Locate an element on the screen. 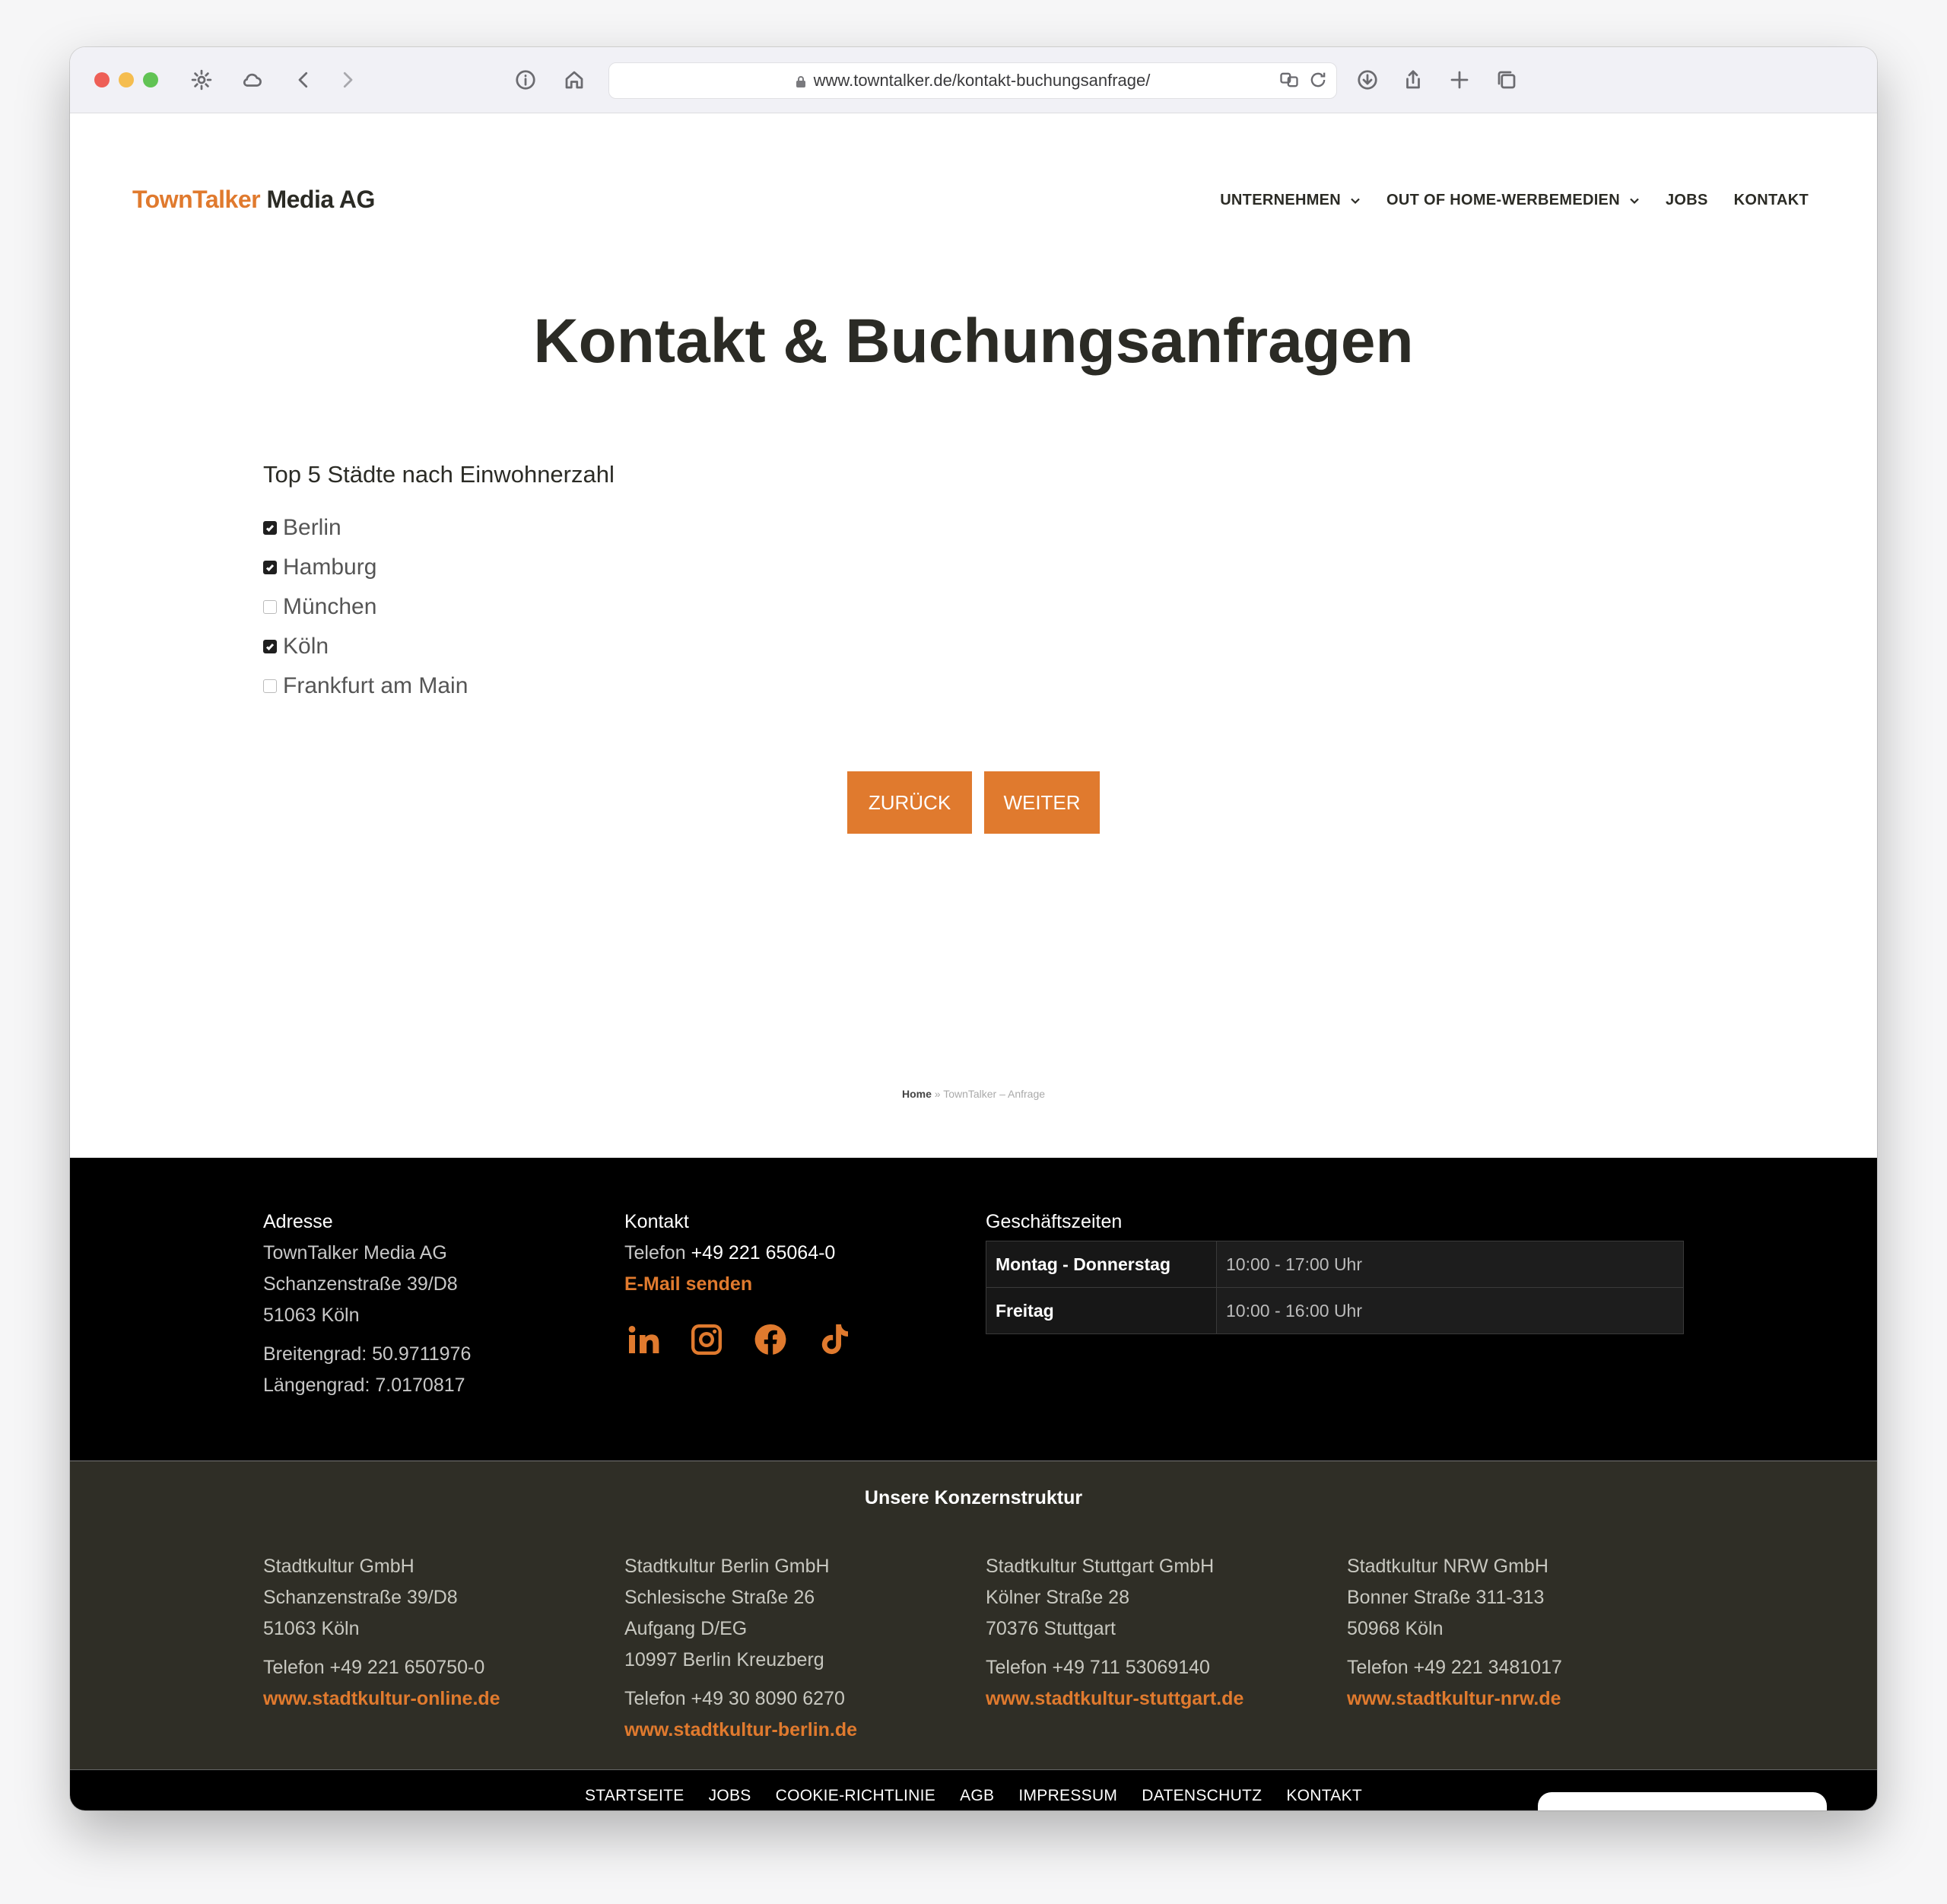  share-icon is located at coordinates (1413, 80).